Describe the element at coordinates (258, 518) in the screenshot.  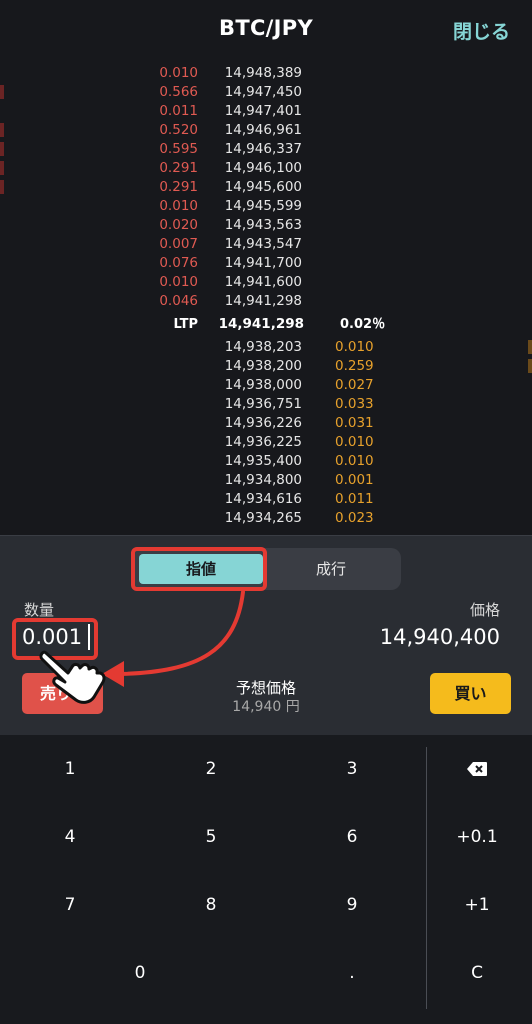
I see `bid-price: 14,934,265` at that location.